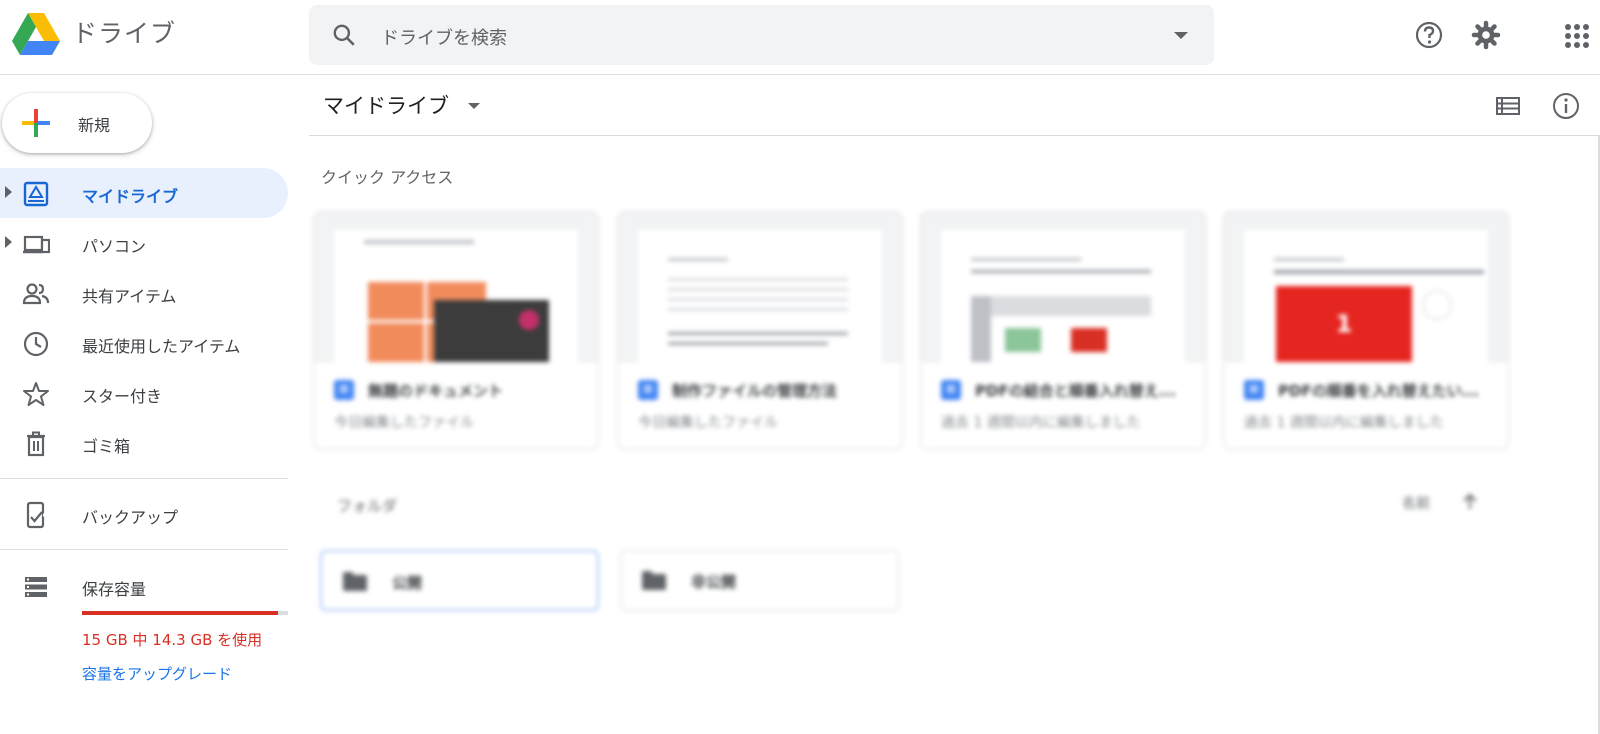  What do you see at coordinates (36, 344) in the screenshot?
I see `clock-icon` at bounding box center [36, 344].